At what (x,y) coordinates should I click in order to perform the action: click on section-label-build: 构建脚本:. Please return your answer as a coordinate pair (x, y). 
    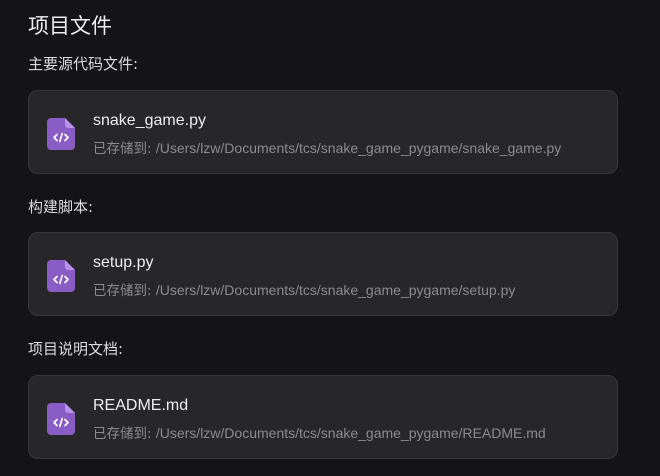
    Looking at the image, I should click on (61, 207).